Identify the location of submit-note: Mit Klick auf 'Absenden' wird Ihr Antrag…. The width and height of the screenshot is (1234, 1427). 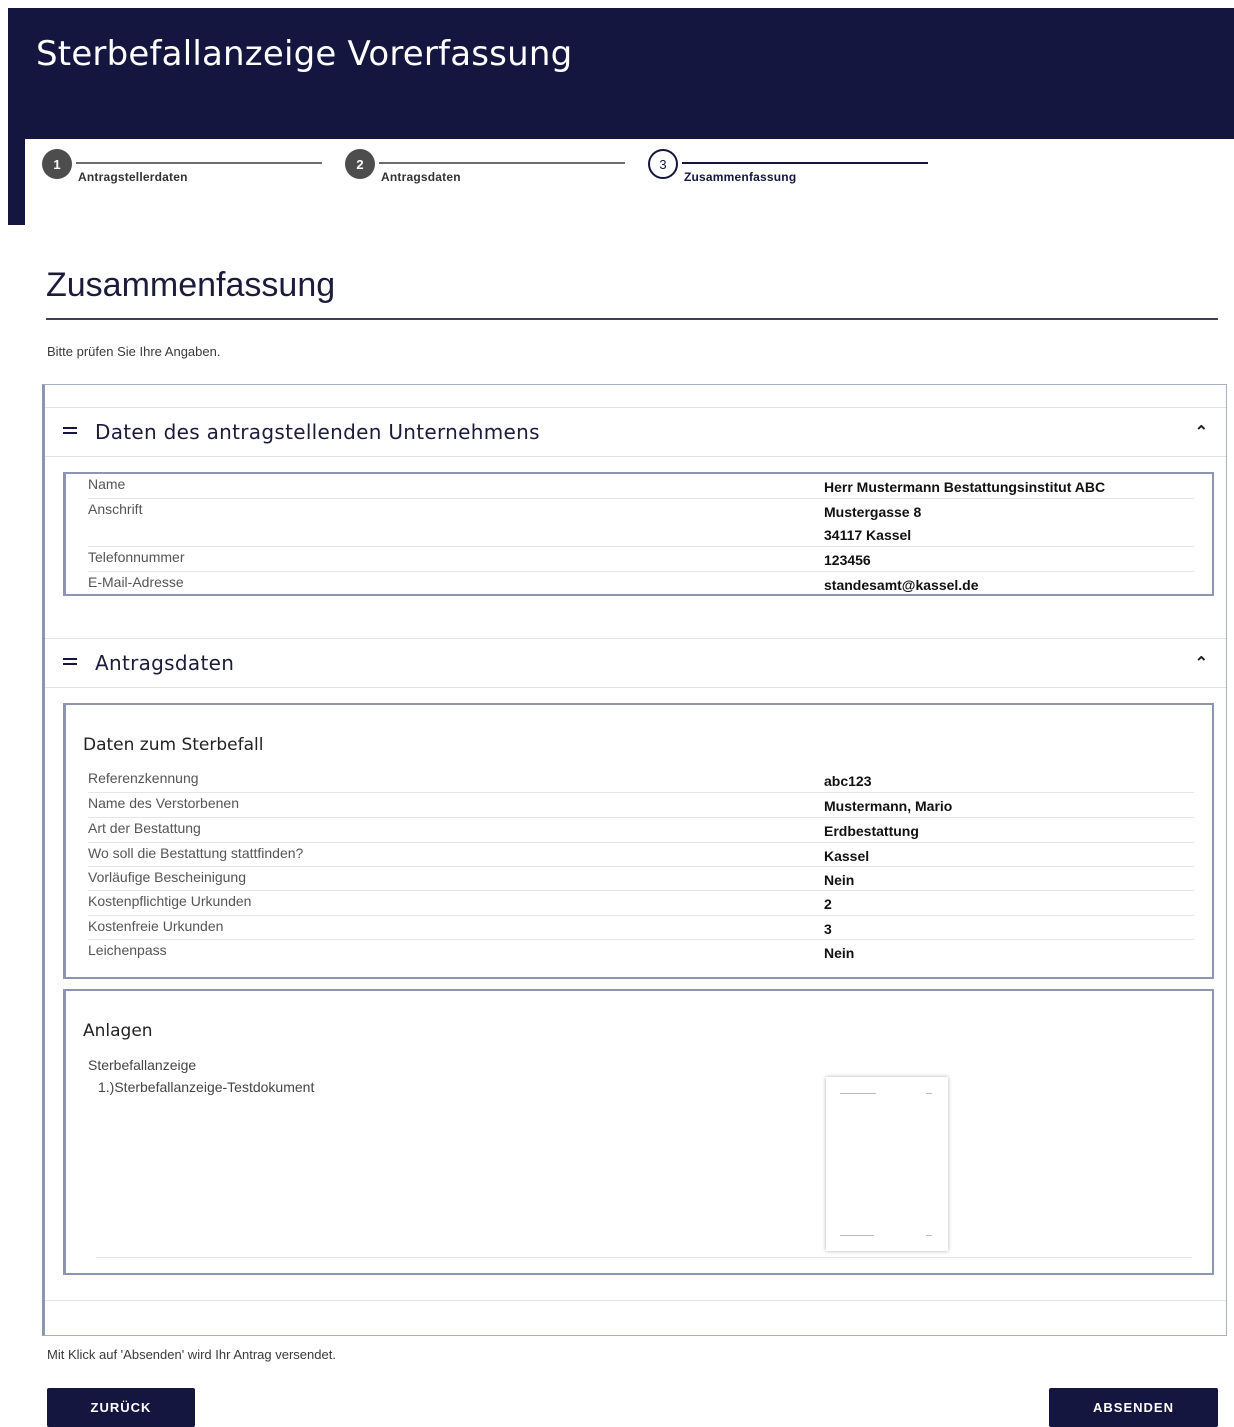
(191, 1354).